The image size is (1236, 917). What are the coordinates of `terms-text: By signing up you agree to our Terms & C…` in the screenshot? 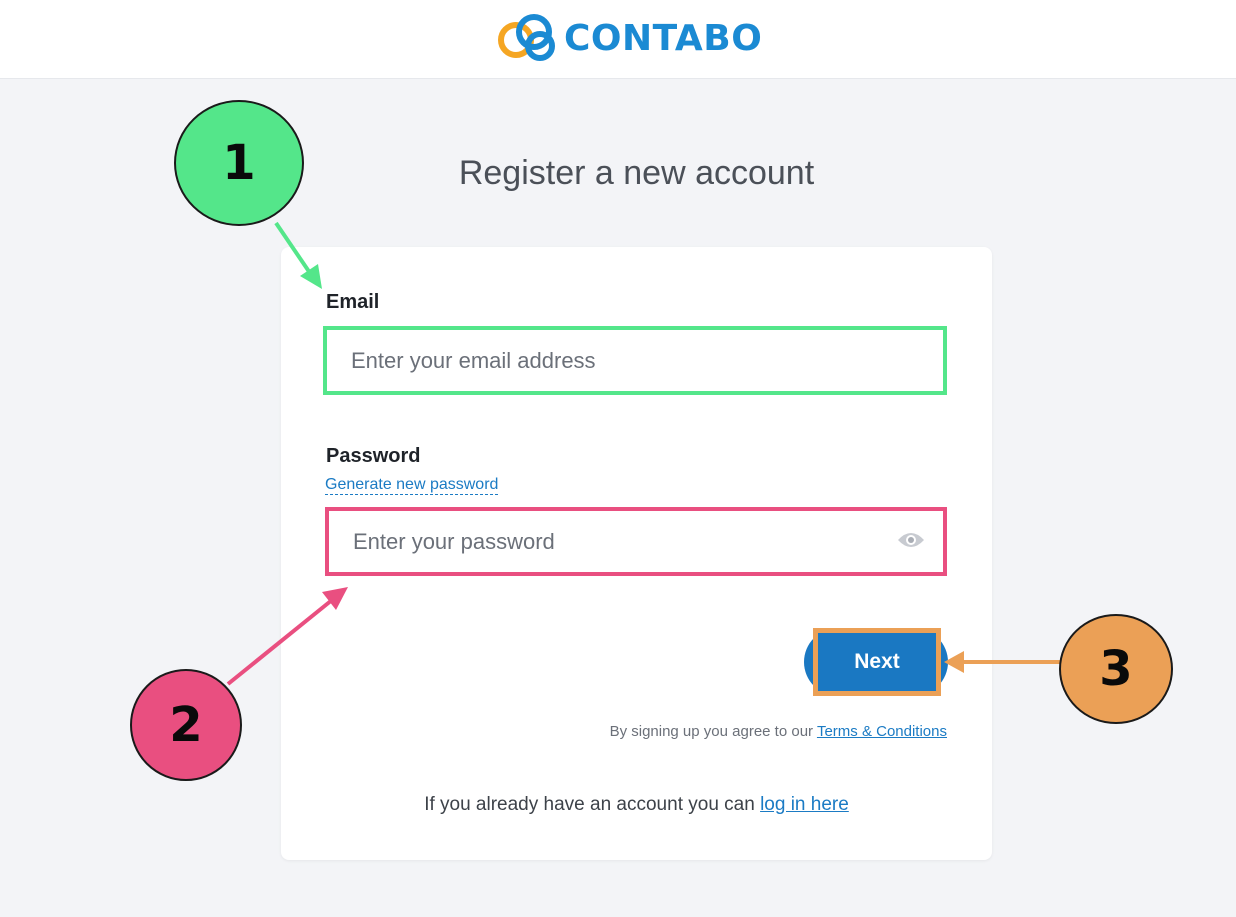 It's located at (778, 731).